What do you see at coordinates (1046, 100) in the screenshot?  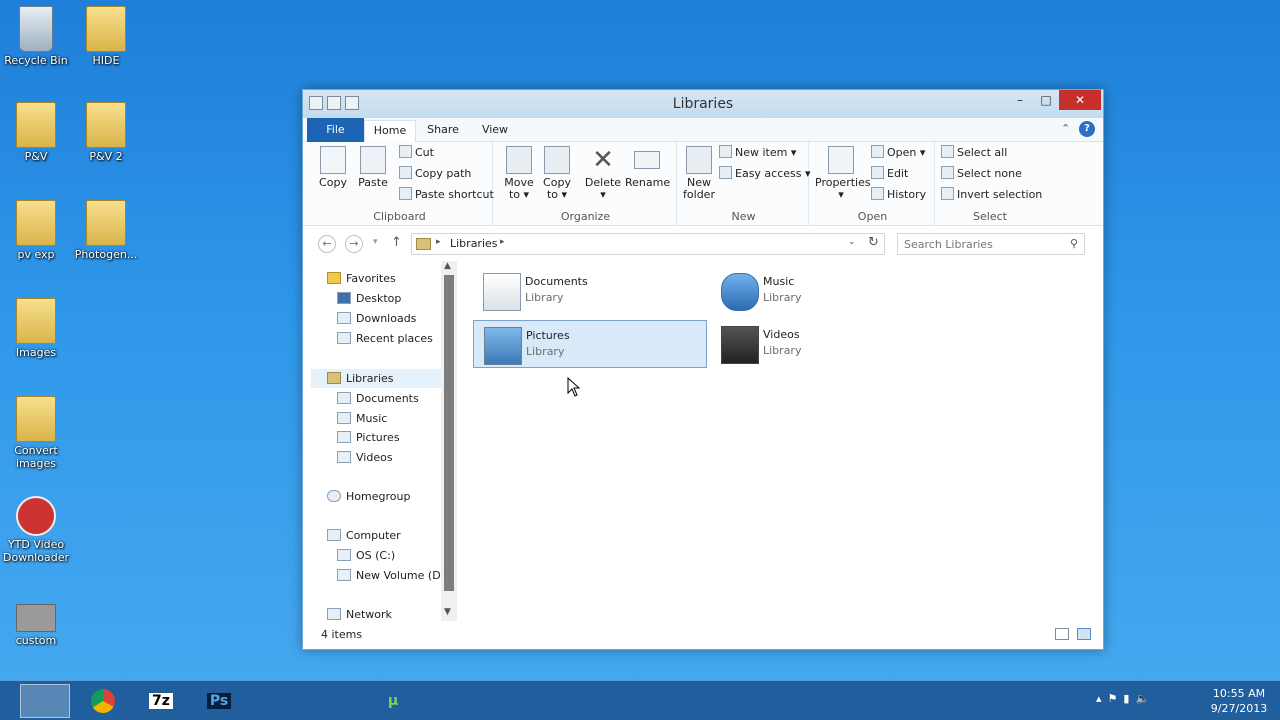 I see `maximize-button: □` at bounding box center [1046, 100].